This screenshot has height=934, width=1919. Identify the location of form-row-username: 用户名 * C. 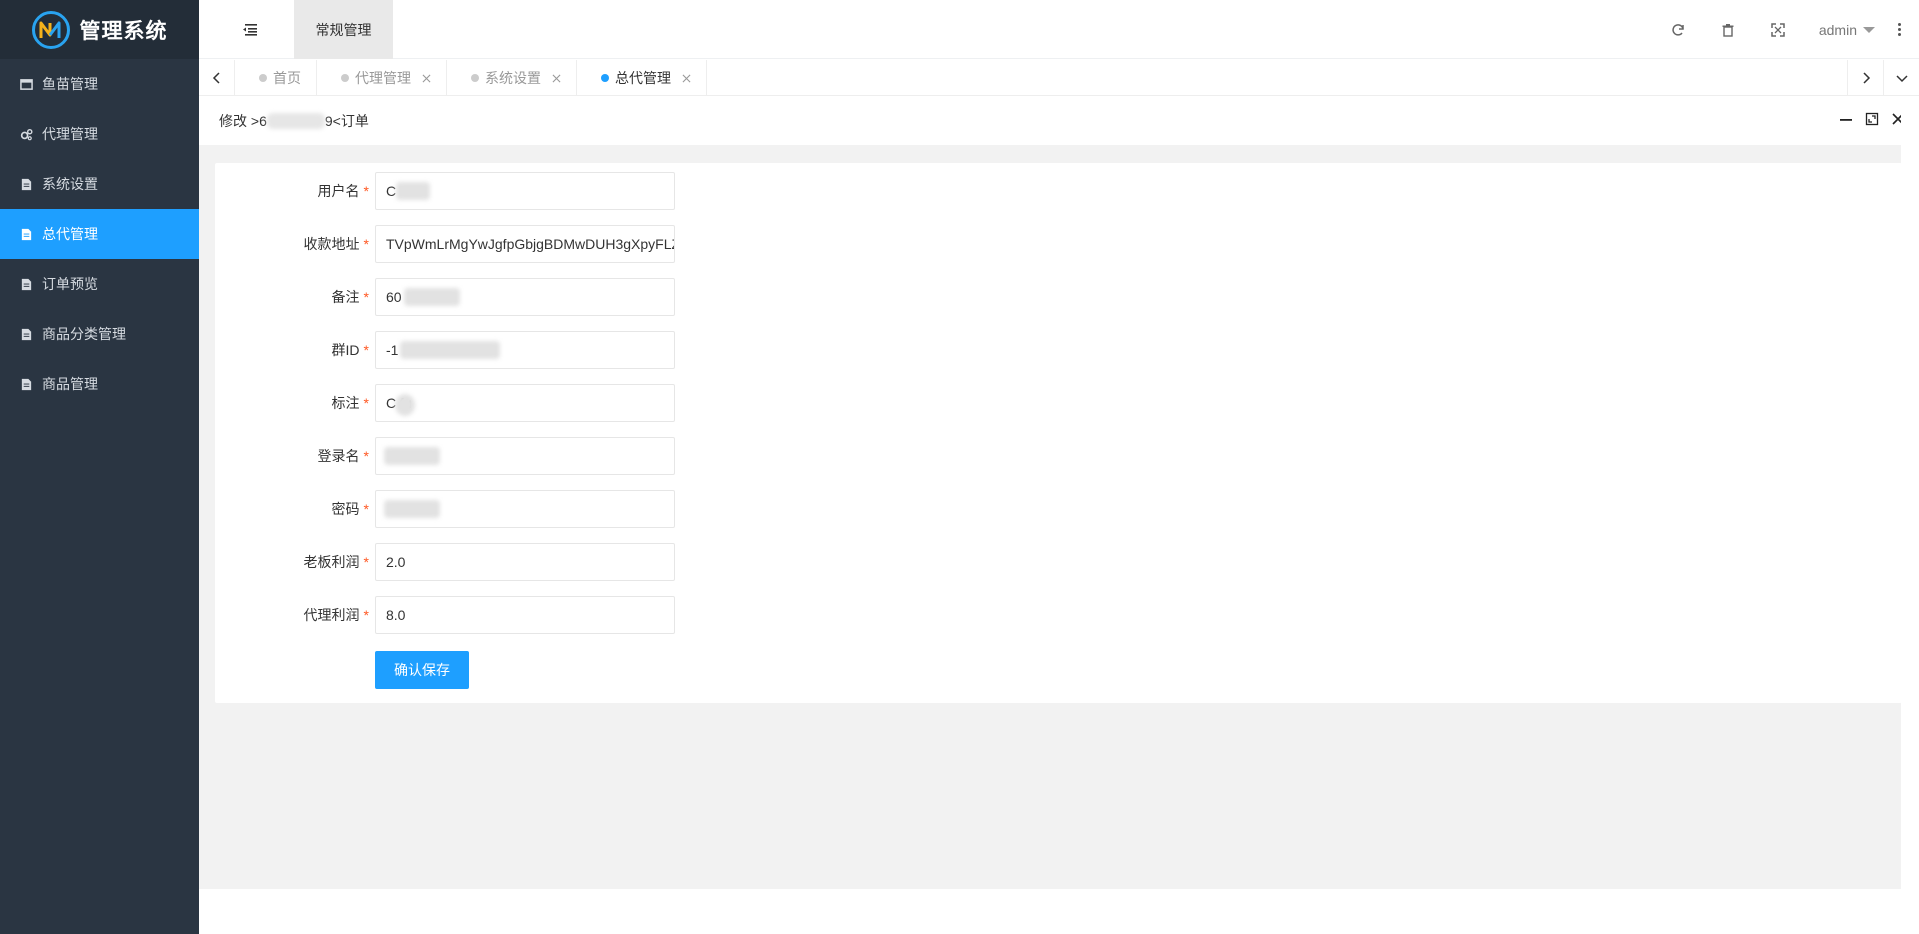
(495, 191).